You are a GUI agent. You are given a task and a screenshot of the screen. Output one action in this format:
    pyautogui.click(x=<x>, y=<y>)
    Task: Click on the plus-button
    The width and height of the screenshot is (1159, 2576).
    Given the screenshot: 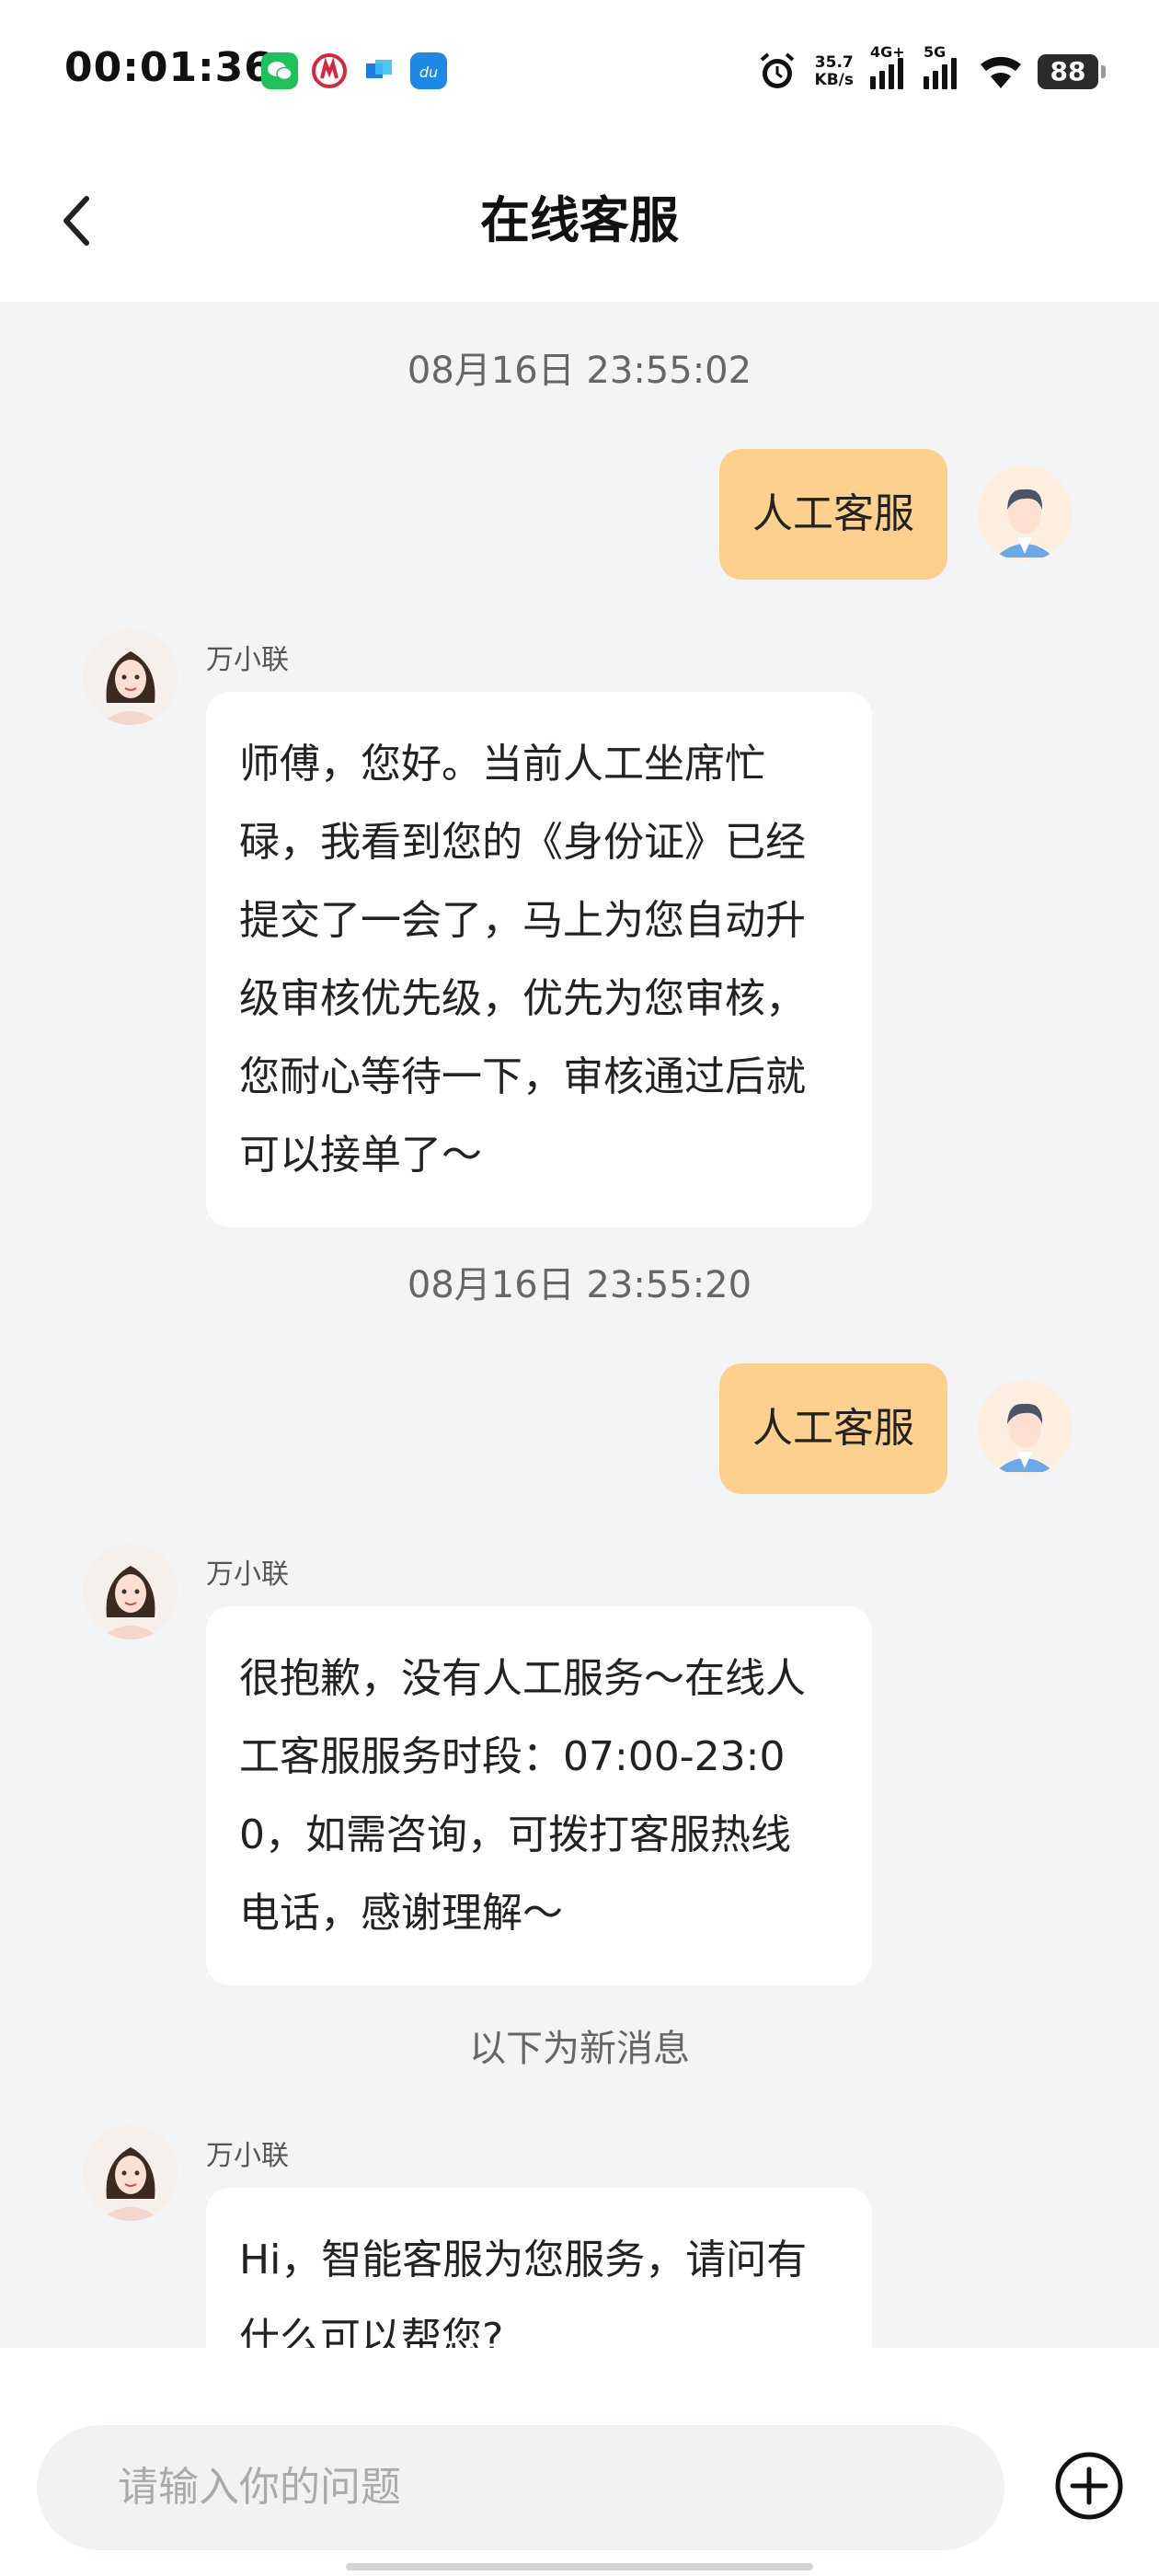 What is the action you would take?
    pyautogui.click(x=1089, y=2486)
    